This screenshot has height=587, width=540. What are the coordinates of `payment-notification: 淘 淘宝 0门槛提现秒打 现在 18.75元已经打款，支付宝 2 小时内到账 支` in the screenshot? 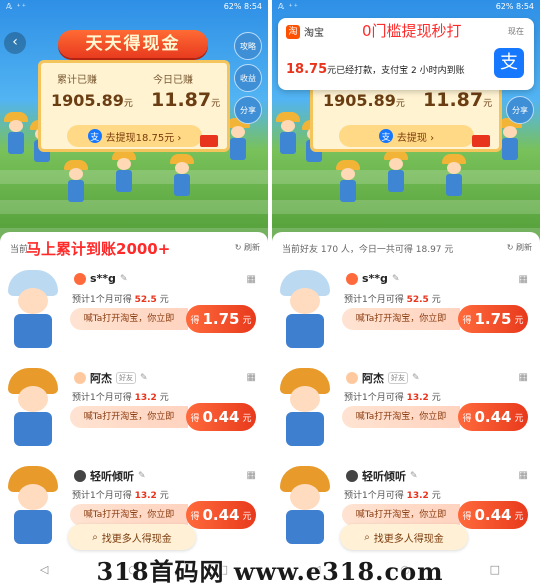 It's located at (406, 54).